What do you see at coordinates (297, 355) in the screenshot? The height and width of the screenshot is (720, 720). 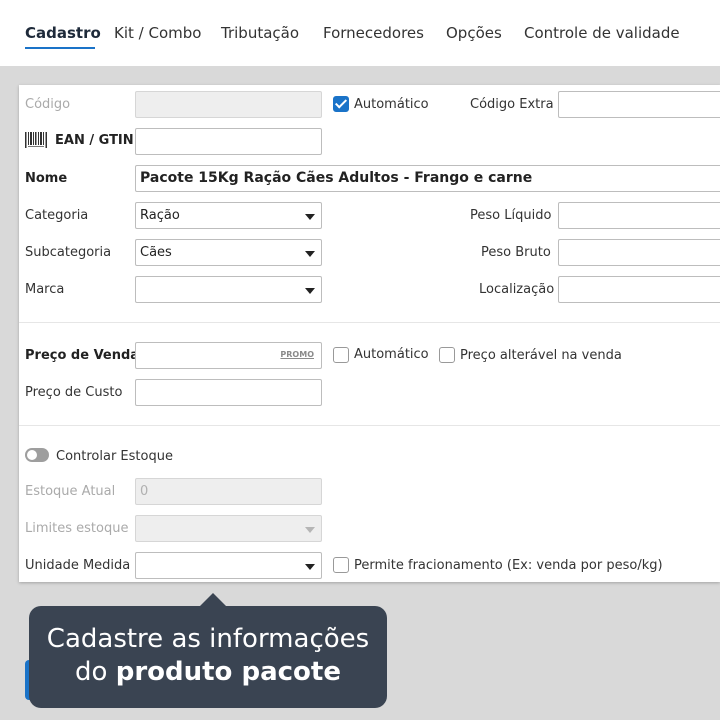 I see `promo-link: PROMO` at bounding box center [297, 355].